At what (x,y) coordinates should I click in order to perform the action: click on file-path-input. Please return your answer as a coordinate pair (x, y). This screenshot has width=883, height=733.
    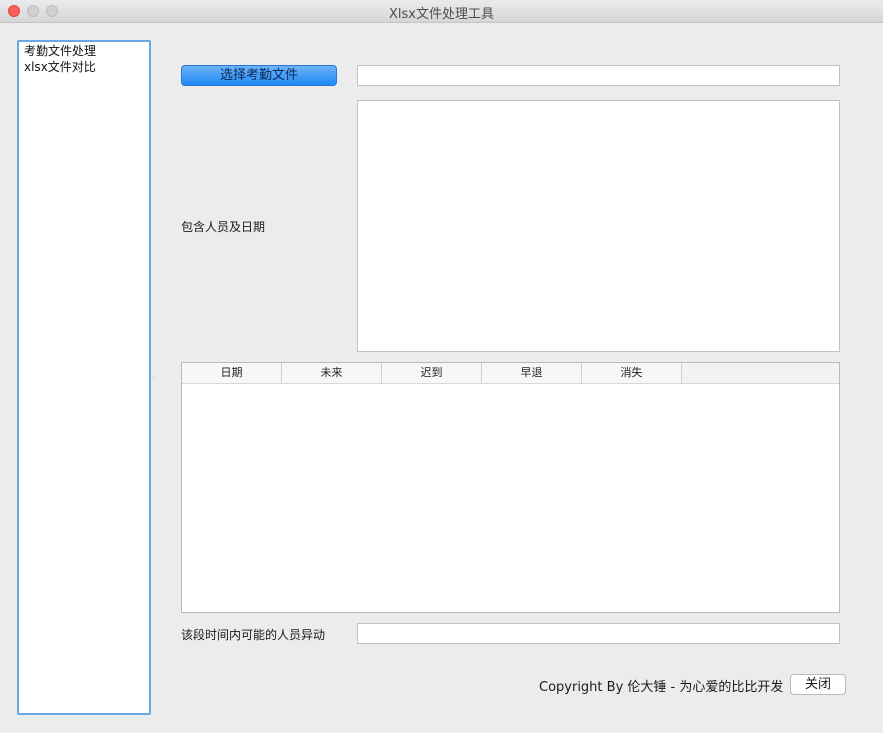
    Looking at the image, I should click on (598, 75).